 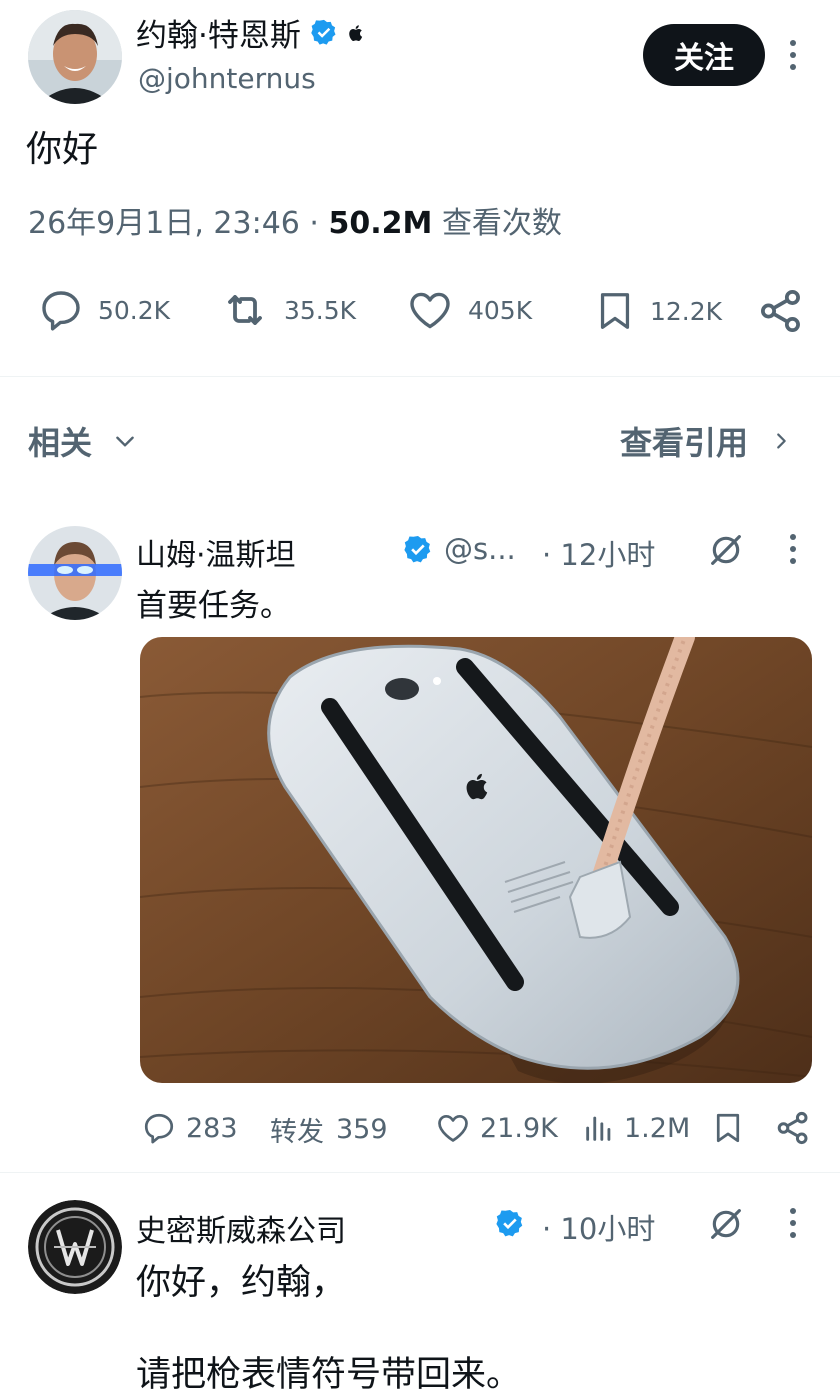 I want to click on retweet-icon, so click(x=245, y=310).